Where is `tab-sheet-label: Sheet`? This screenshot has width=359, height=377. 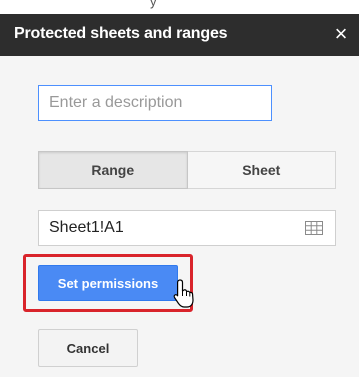 tab-sheet-label: Sheet is located at coordinates (261, 170).